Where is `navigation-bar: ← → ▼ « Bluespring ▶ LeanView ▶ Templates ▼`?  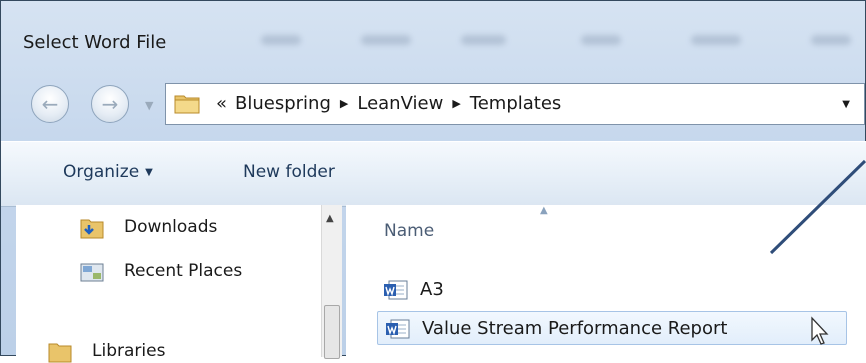
navigation-bar: ← → ▼ « Bluespring ▶ LeanView ▶ Templates ▼ is located at coordinates (433, 106).